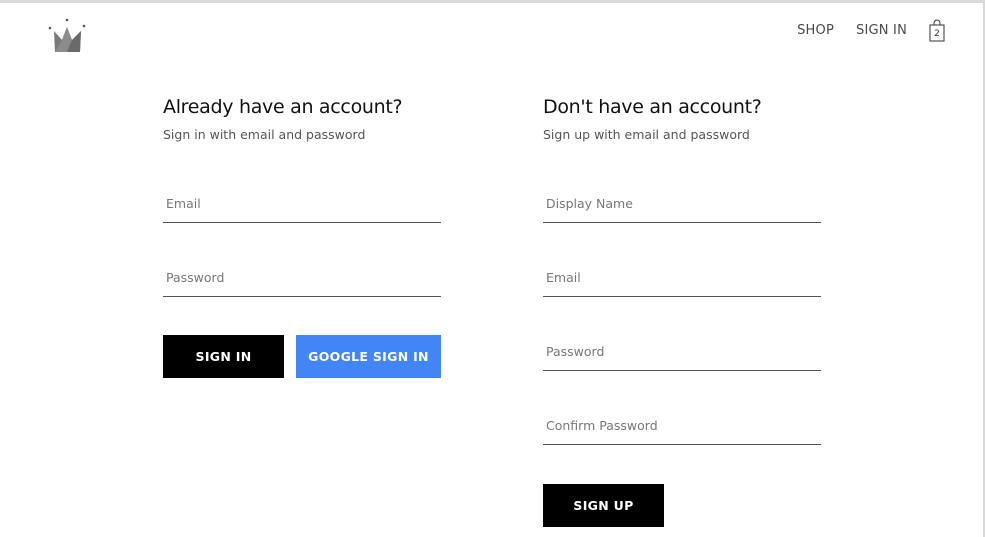  I want to click on sign-in-email-field, so click(303, 207).